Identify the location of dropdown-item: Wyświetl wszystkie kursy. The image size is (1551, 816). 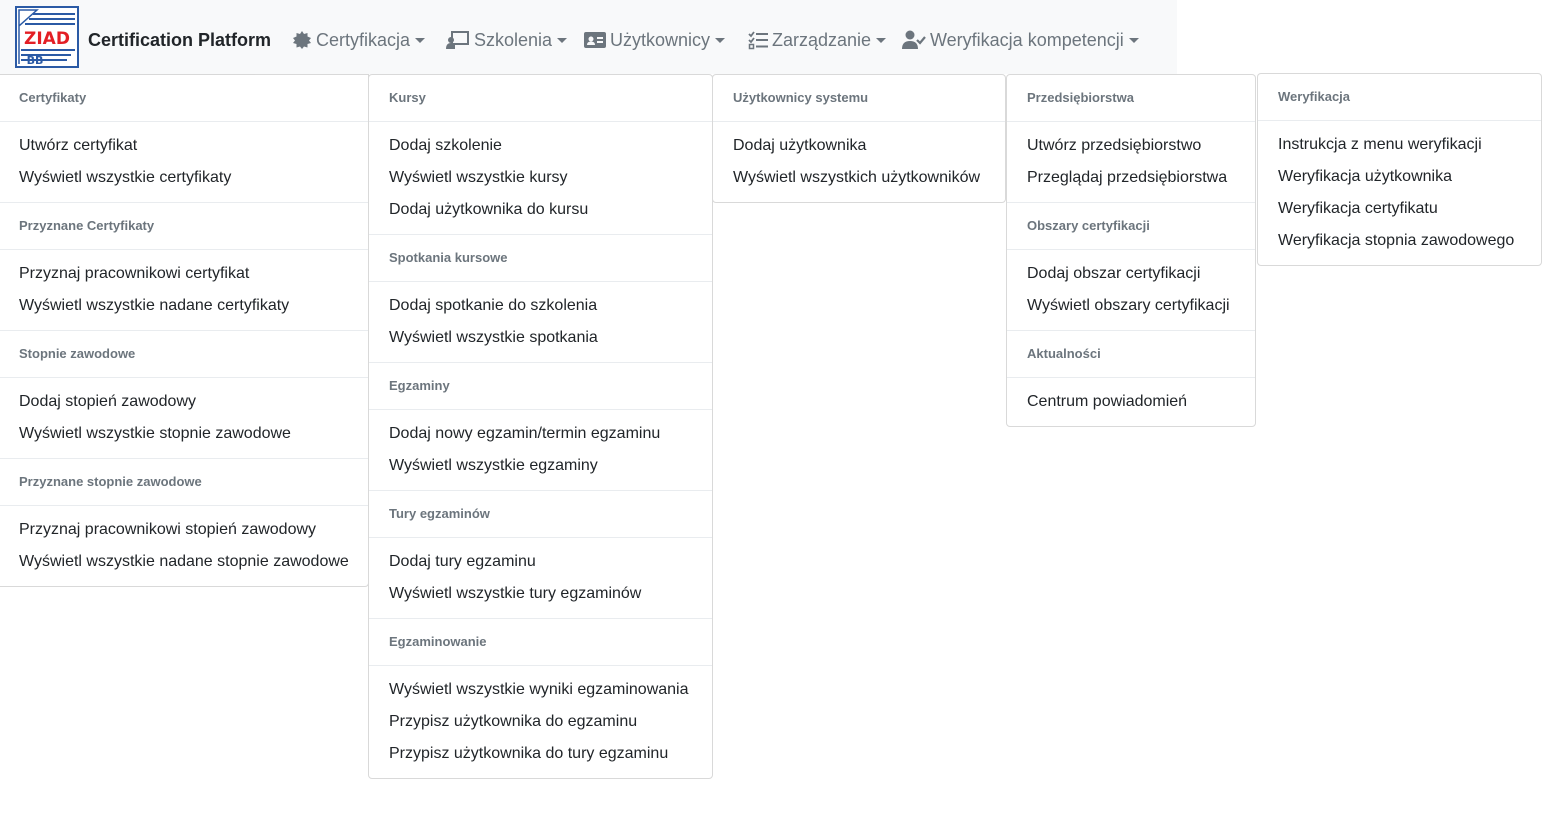
(540, 178).